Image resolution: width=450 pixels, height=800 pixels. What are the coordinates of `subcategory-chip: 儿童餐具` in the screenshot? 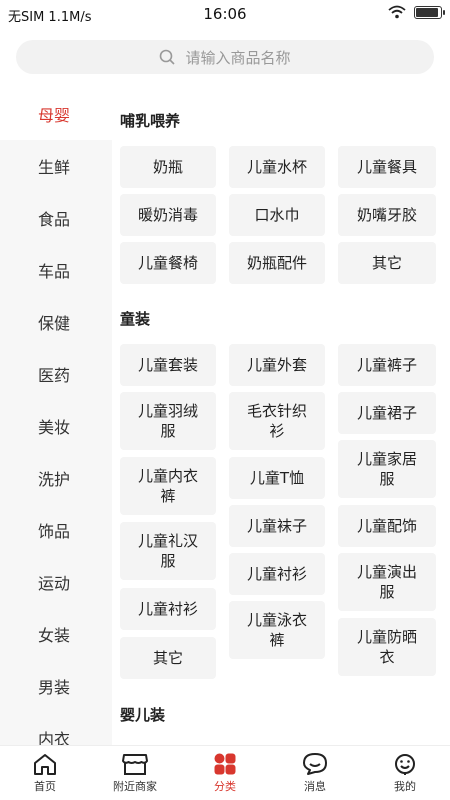 It's located at (387, 167).